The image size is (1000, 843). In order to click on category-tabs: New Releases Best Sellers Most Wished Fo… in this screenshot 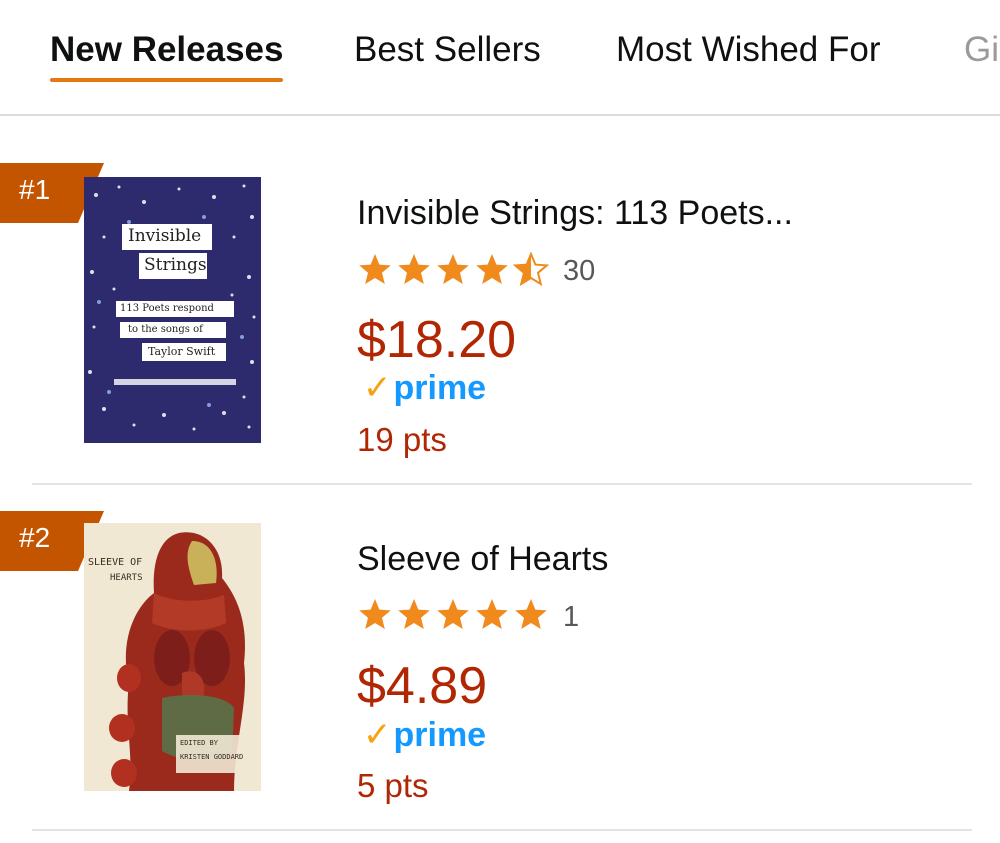, I will do `click(500, 58)`.